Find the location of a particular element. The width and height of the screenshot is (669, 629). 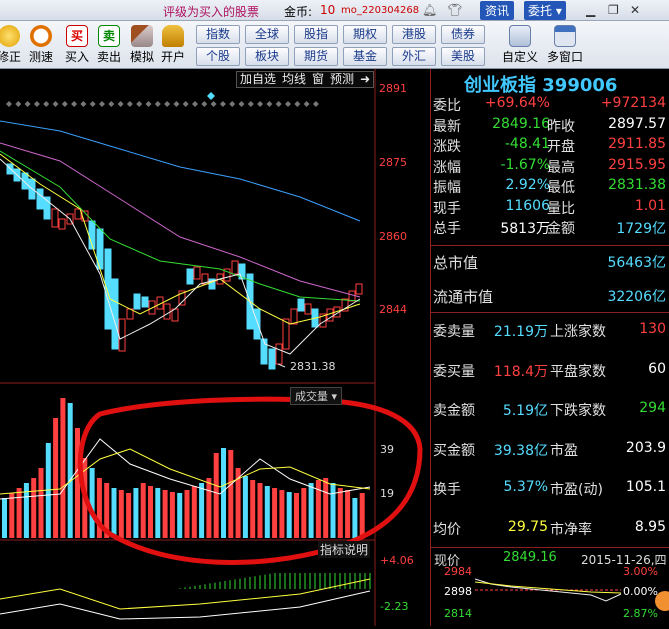

price-tick-4: 2844 is located at coordinates (393, 309).